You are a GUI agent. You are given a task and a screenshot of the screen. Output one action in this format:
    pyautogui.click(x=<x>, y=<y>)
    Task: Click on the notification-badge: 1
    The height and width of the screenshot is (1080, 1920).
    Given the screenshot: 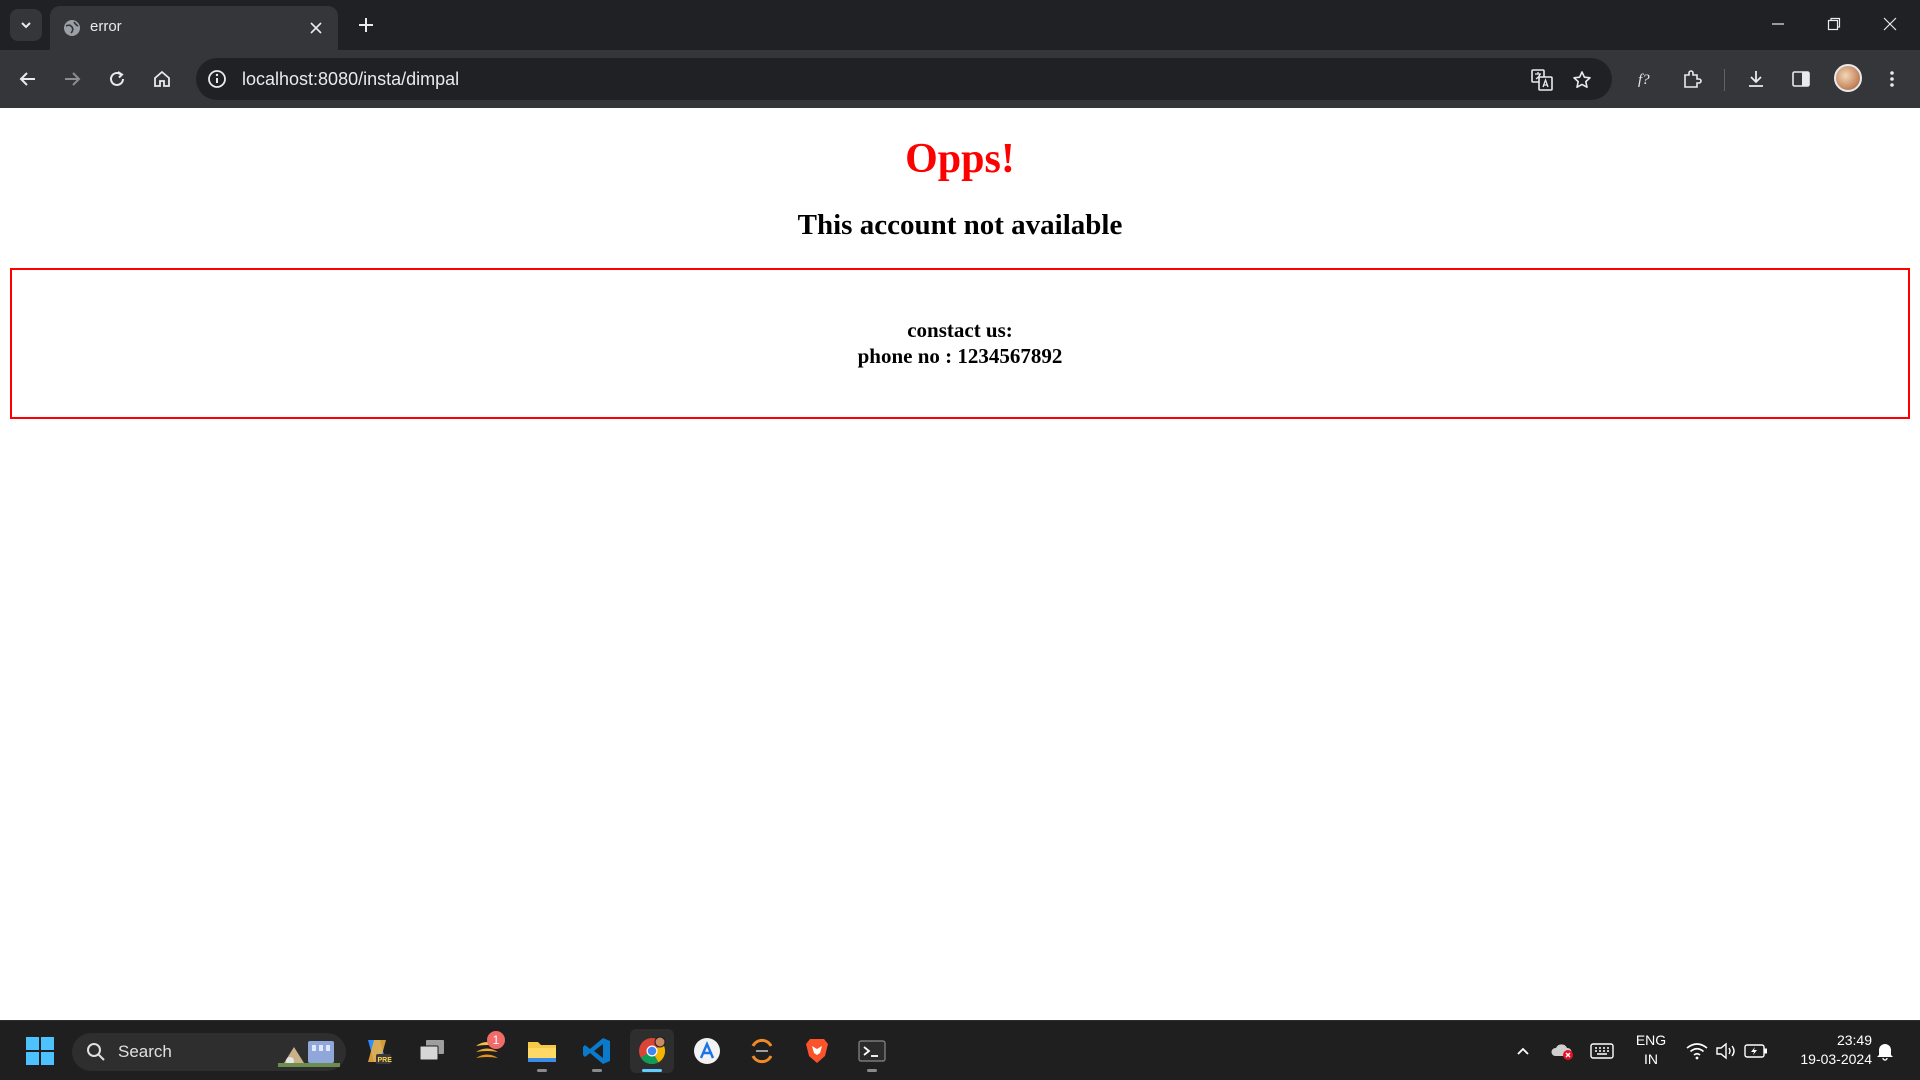 What is the action you would take?
    pyautogui.click(x=496, y=1040)
    